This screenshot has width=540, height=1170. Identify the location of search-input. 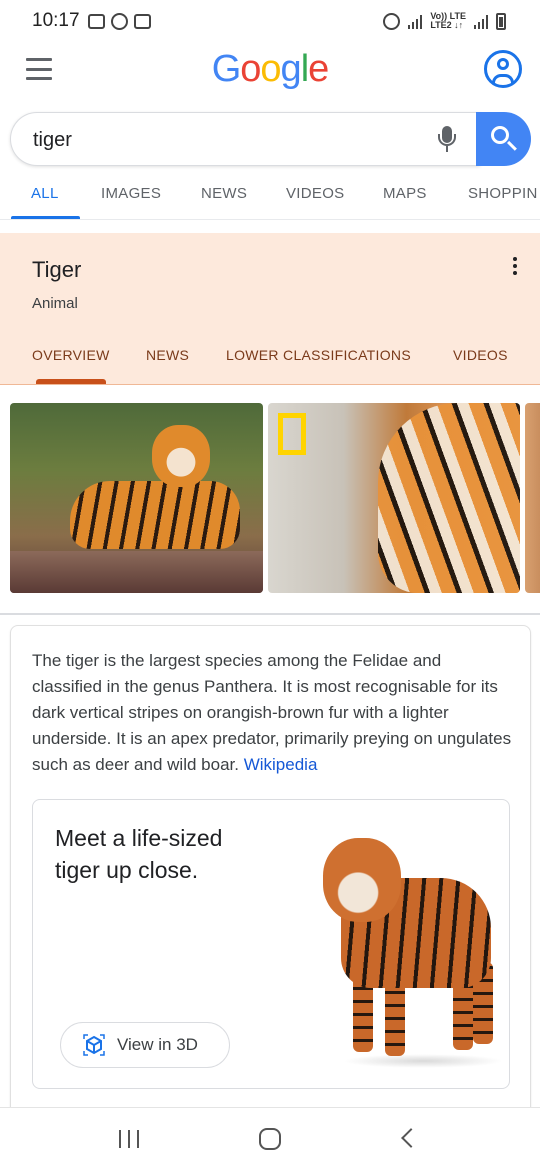
(223, 140).